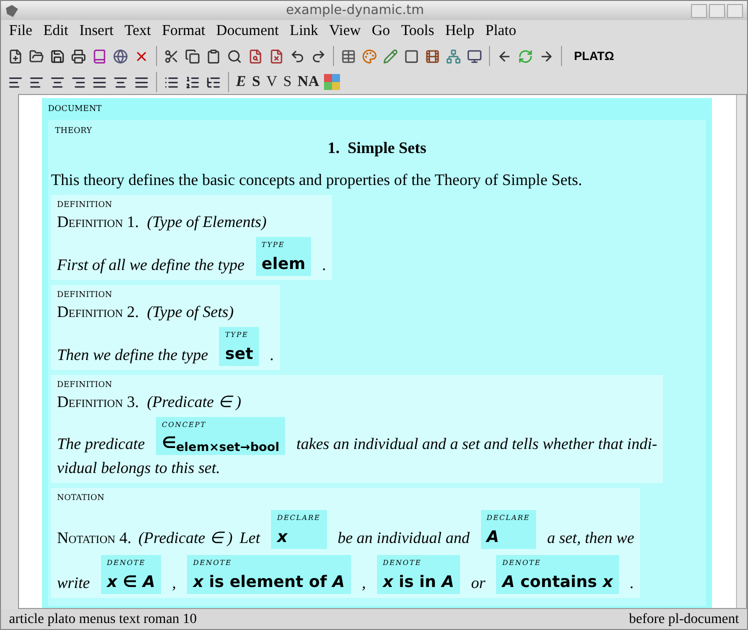 This screenshot has height=630, width=748. Describe the element at coordinates (308, 82) in the screenshot. I see `style-button: NA` at that location.